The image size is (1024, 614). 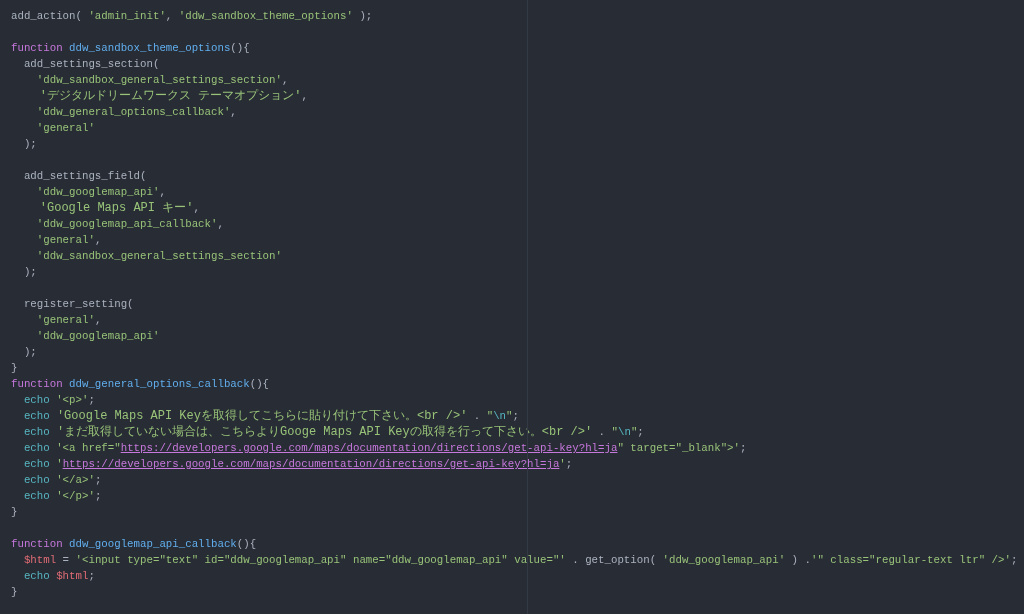 I want to click on code-line: 'ddw_sandbox_general_settings_section', so click(x=158, y=256).